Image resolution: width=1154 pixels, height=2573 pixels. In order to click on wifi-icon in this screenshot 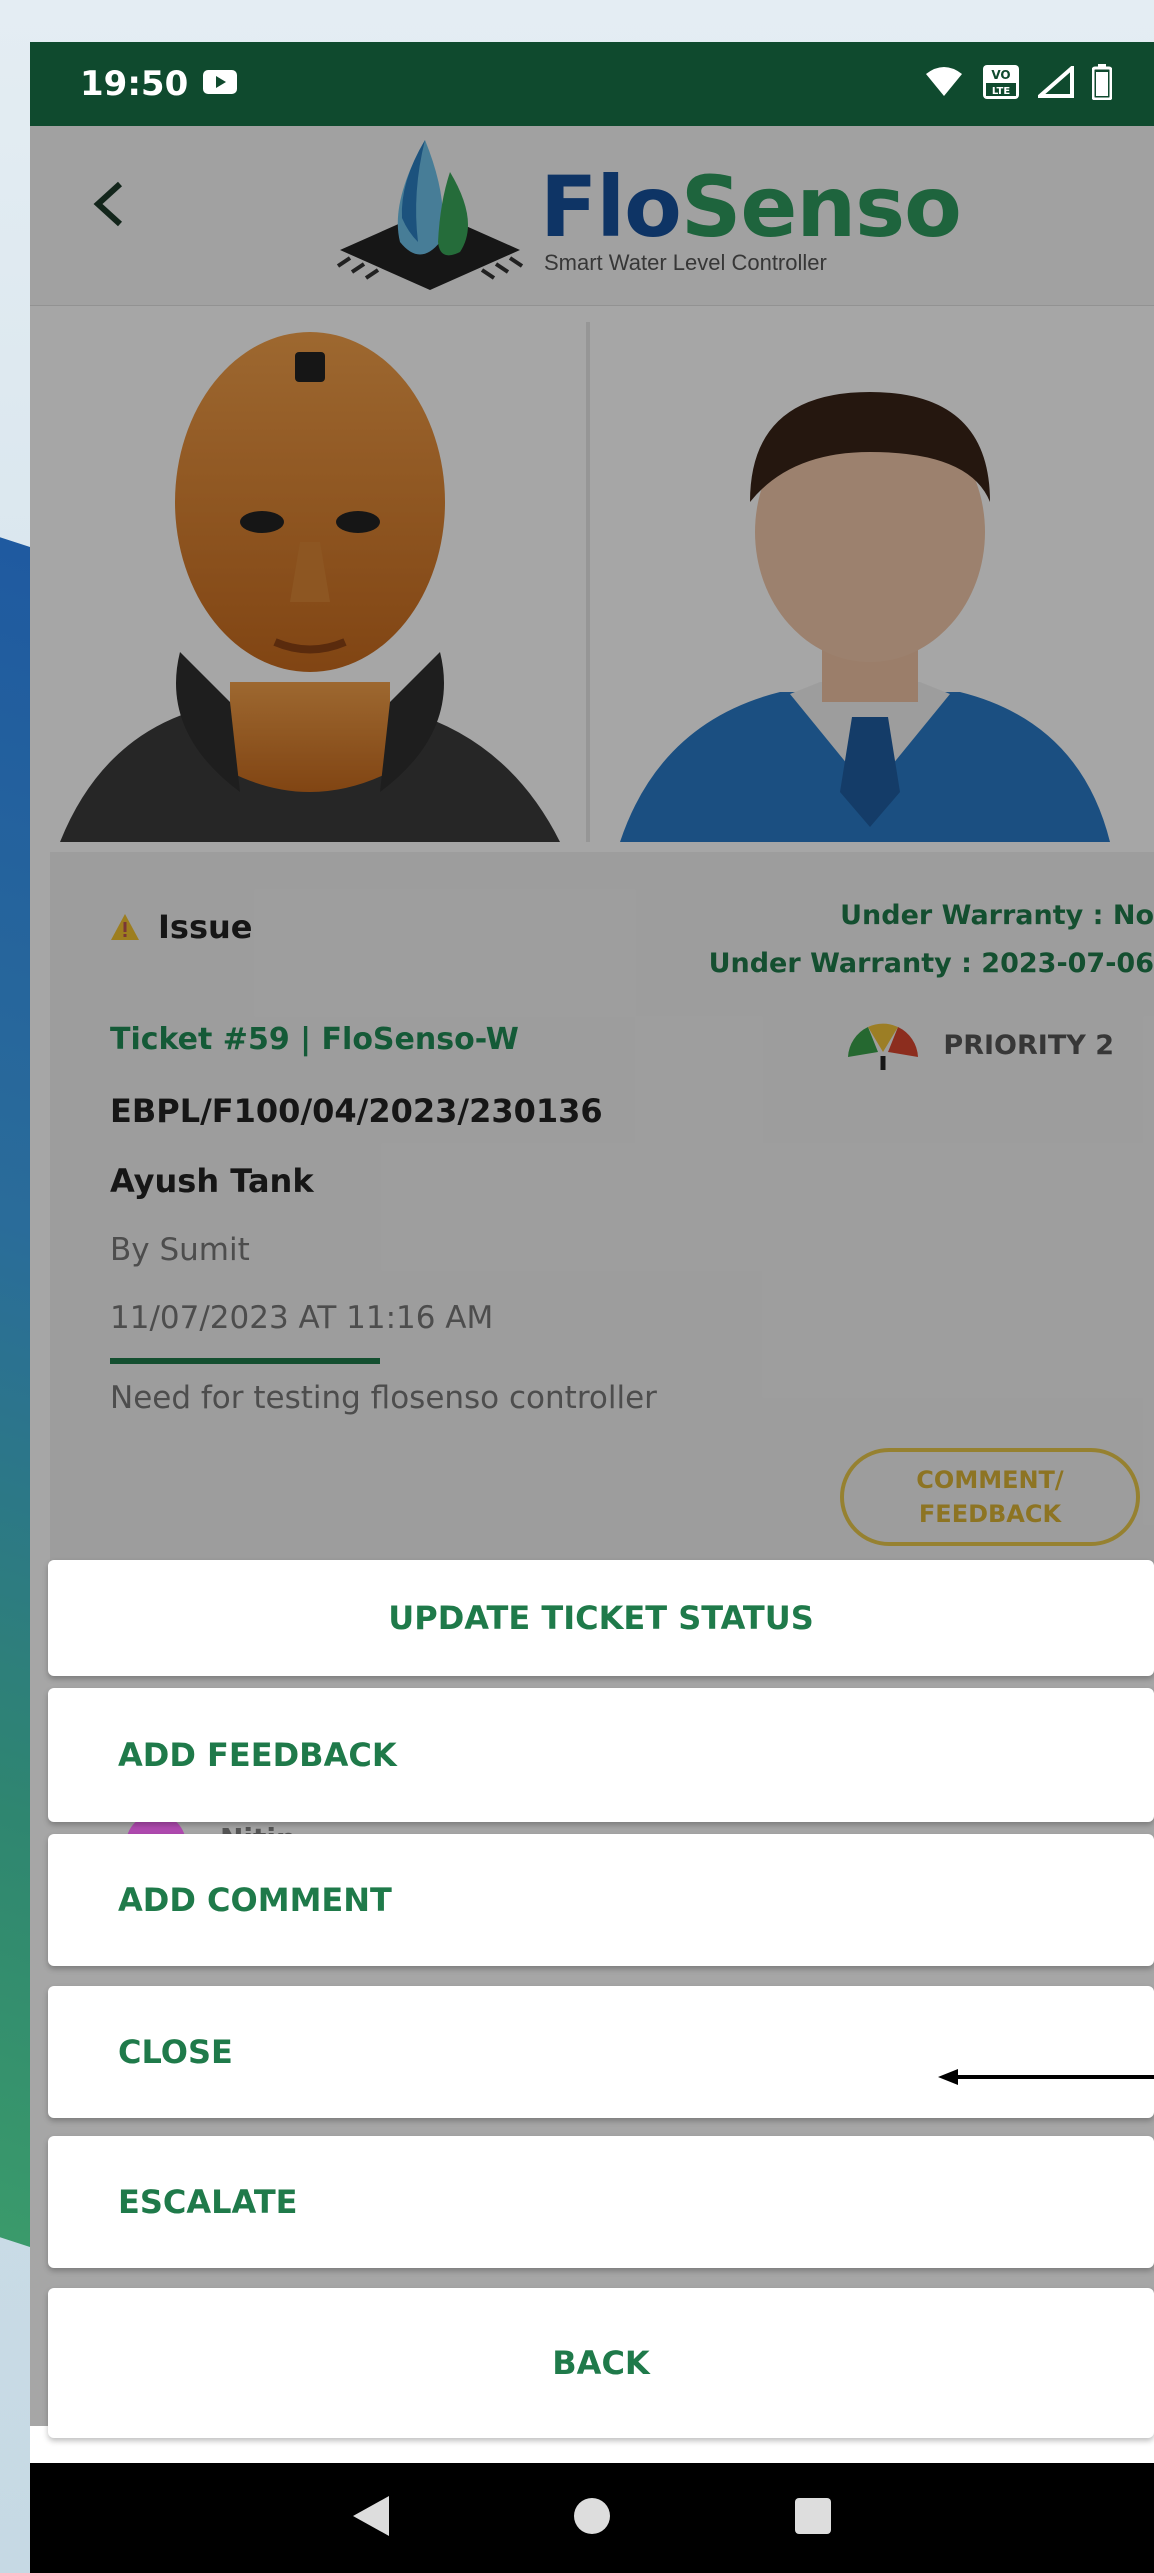, I will do `click(944, 84)`.